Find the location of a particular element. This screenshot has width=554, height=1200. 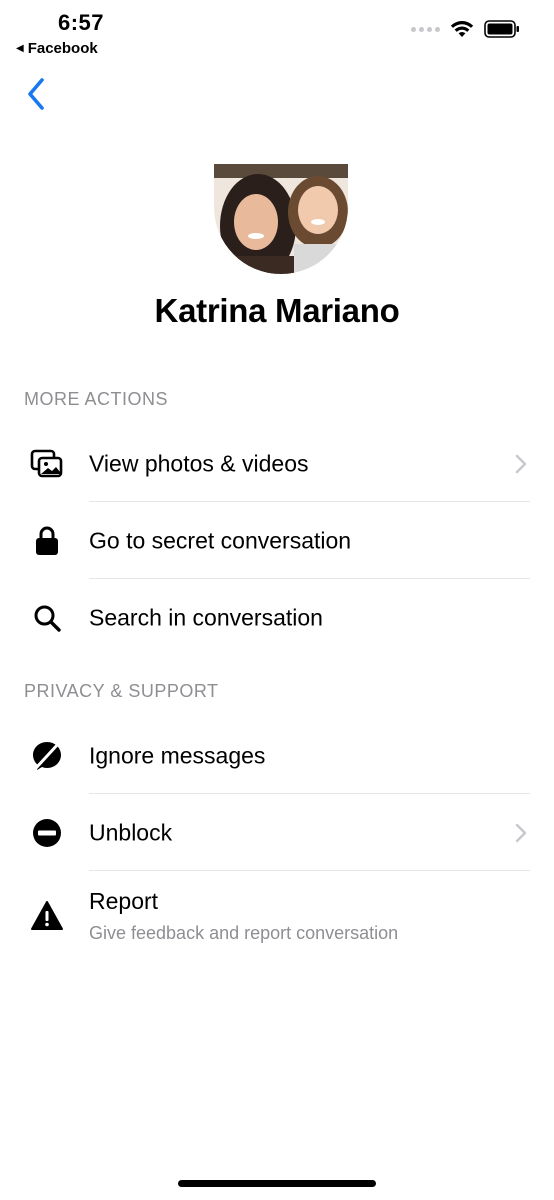

back-button is located at coordinates (39, 94).